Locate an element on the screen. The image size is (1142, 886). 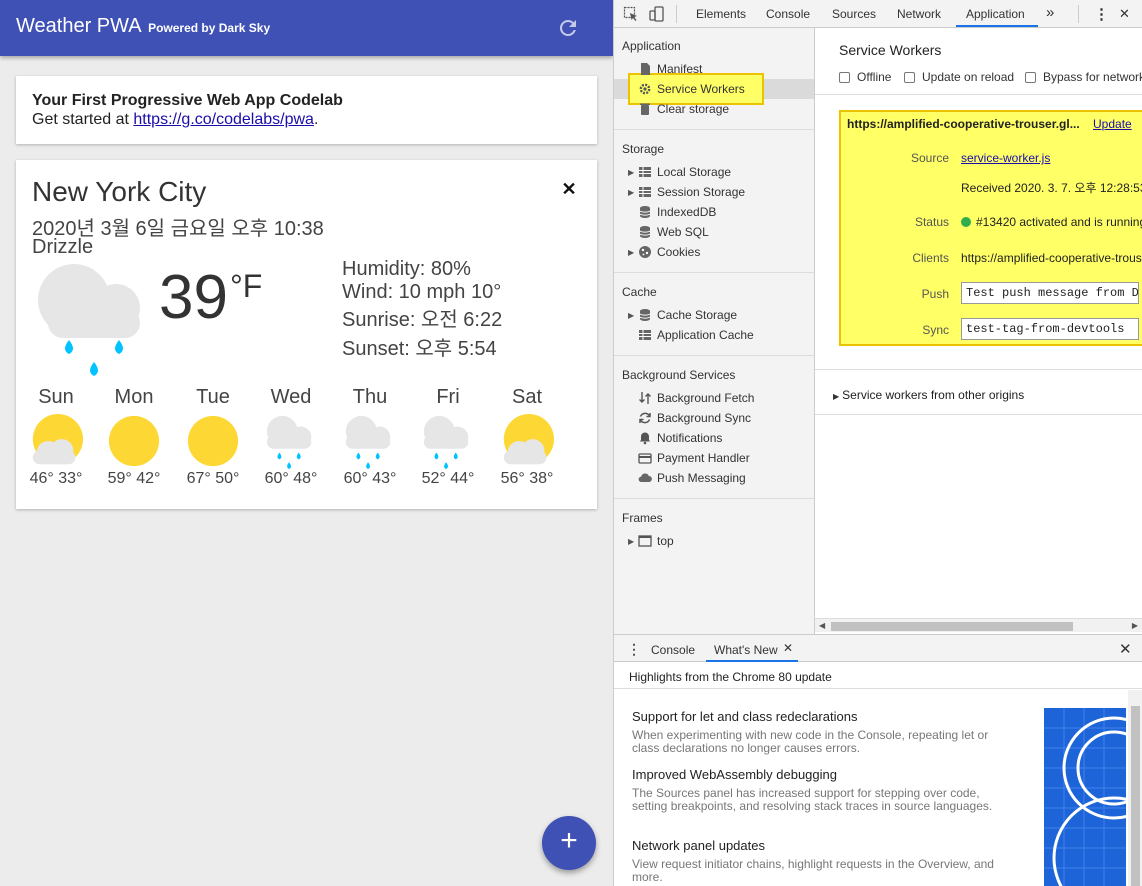
sidebar-item-label: IndexedDB is located at coordinates (687, 212).